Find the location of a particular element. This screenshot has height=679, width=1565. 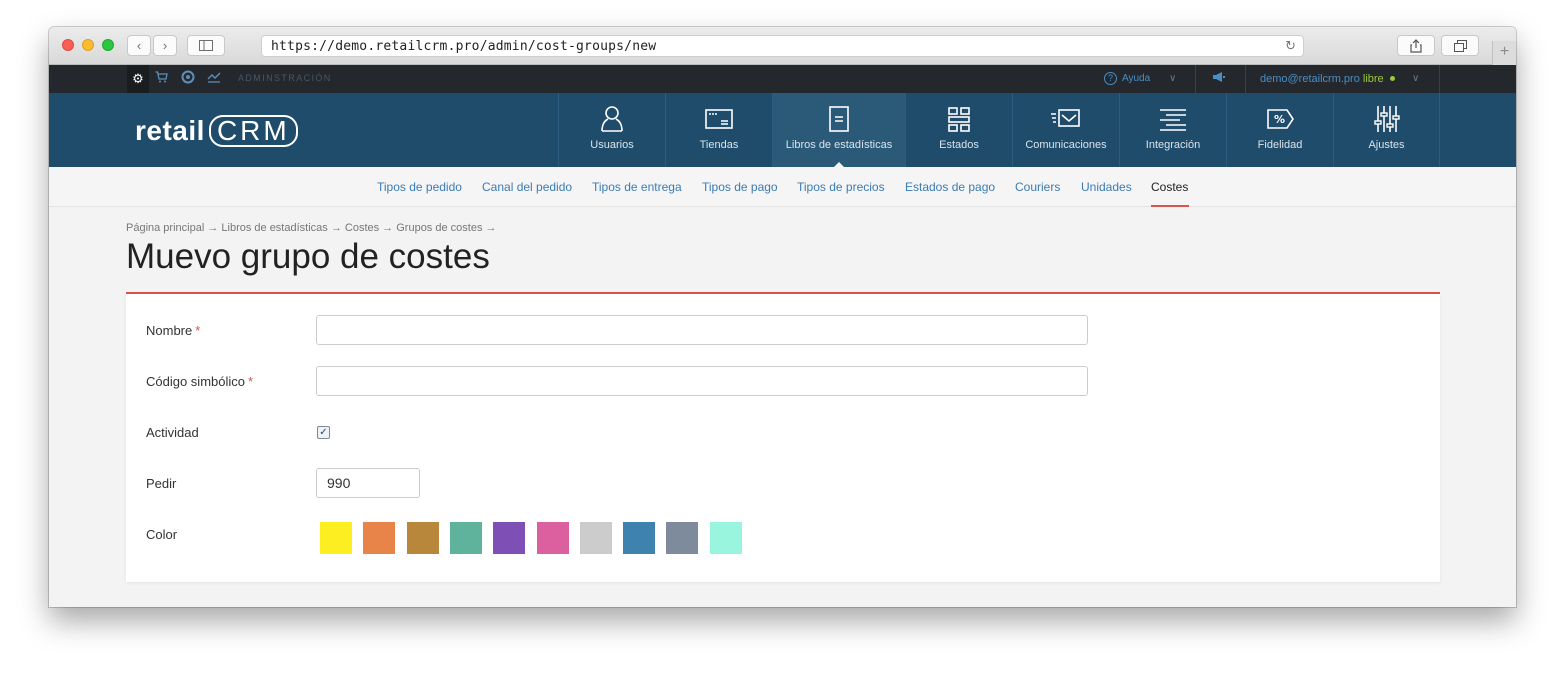

megaphone-icon is located at coordinates (1219, 79).